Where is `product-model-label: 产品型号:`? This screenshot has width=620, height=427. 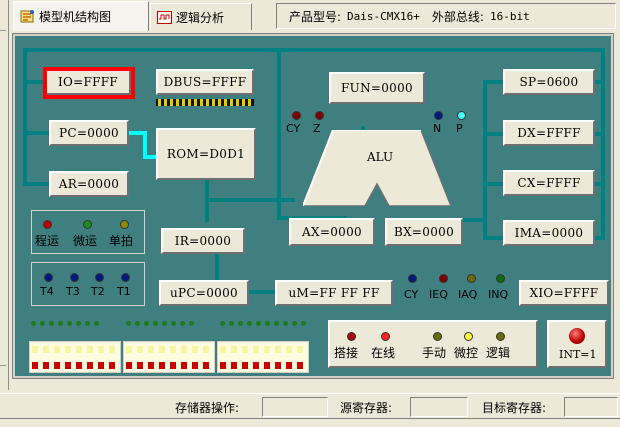
product-model-label: 产品型号: is located at coordinates (315, 16).